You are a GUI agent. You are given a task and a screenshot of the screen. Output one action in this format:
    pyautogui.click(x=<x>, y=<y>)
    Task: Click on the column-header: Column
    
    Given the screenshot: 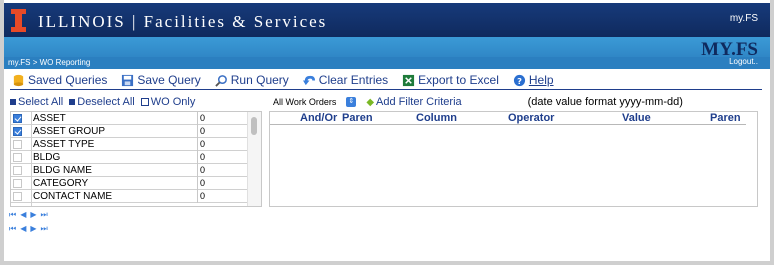 What is the action you would take?
    pyautogui.click(x=436, y=118)
    